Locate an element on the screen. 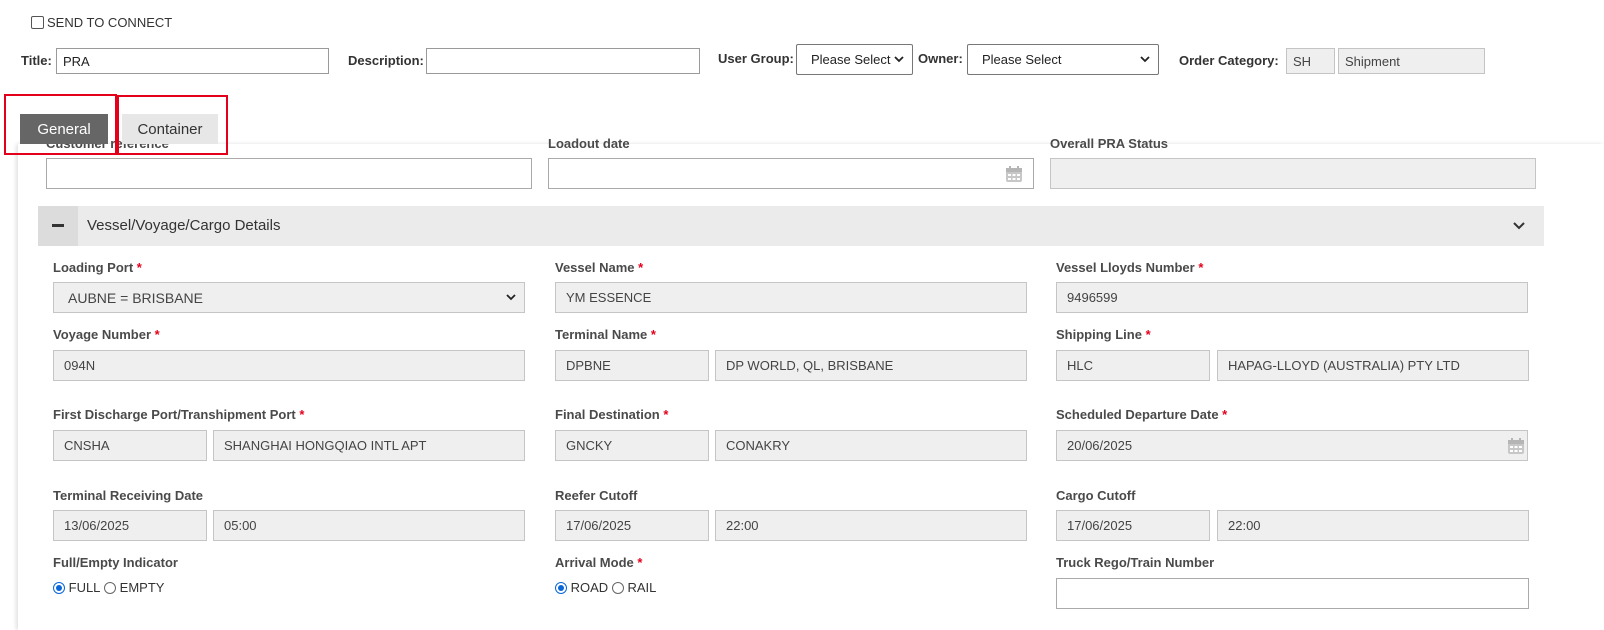 Image resolution: width=1604 pixels, height=630 pixels. final-destination-code-value: GNCKY is located at coordinates (589, 445).